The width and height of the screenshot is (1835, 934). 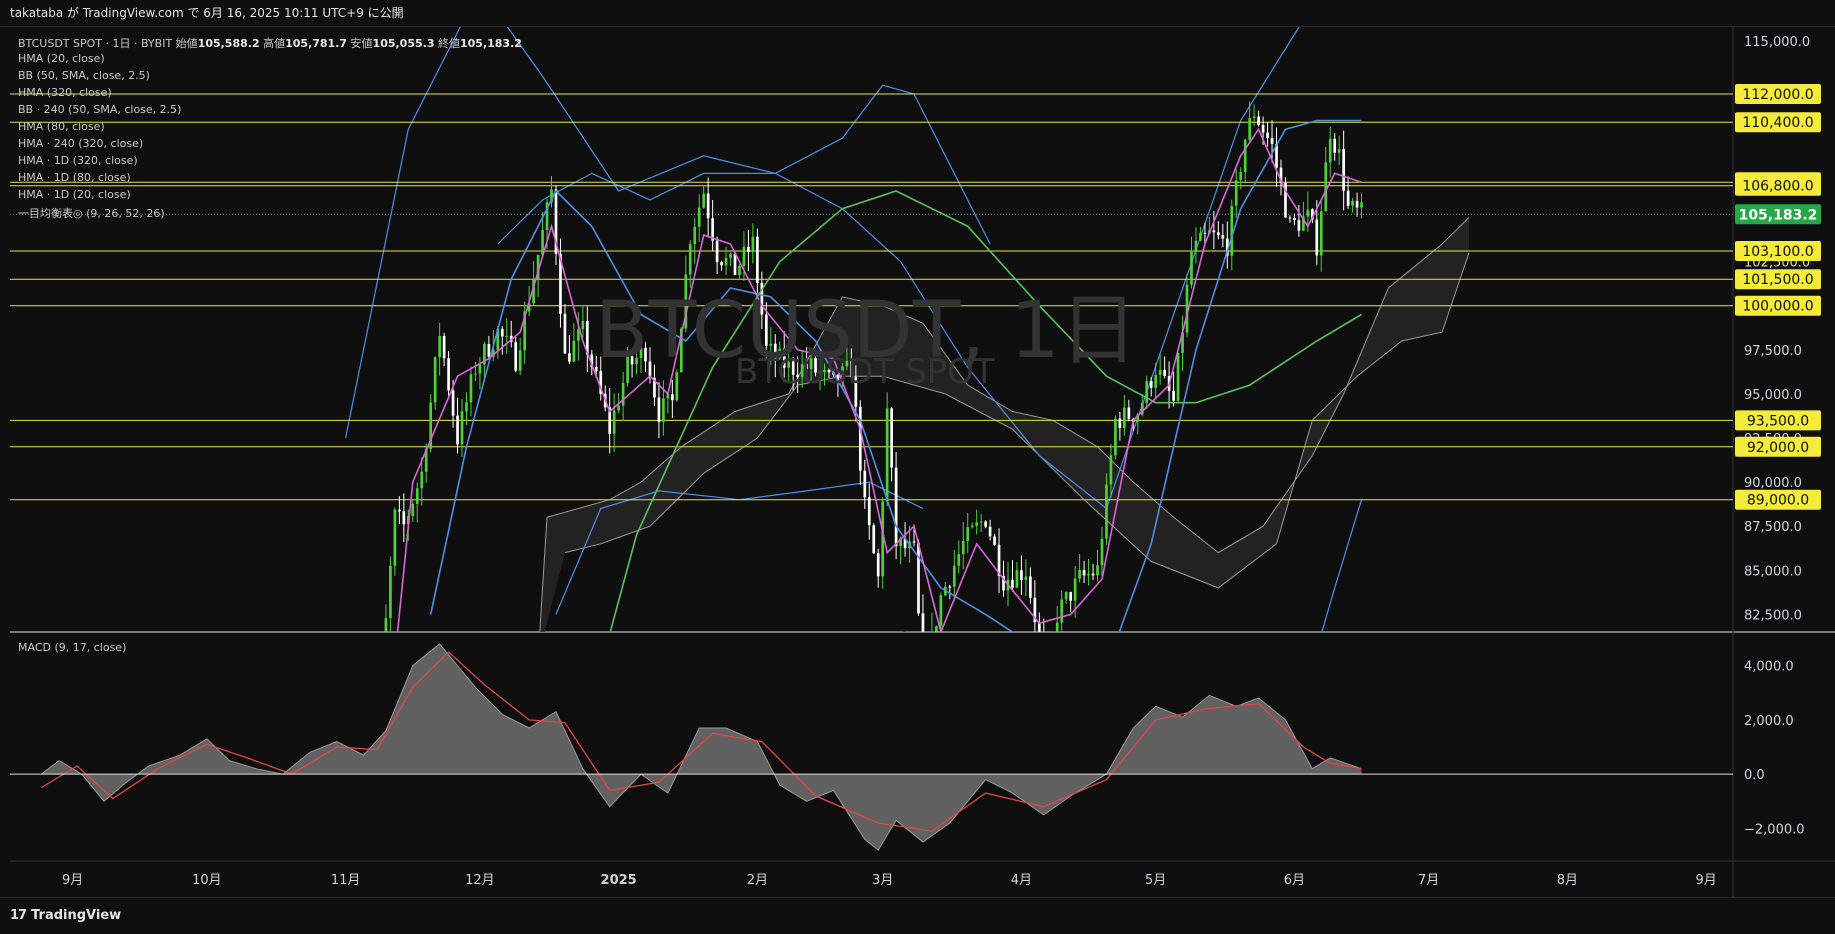 What do you see at coordinates (65, 92) in the screenshot?
I see `indicator-hma320: HMA (320, close)` at bounding box center [65, 92].